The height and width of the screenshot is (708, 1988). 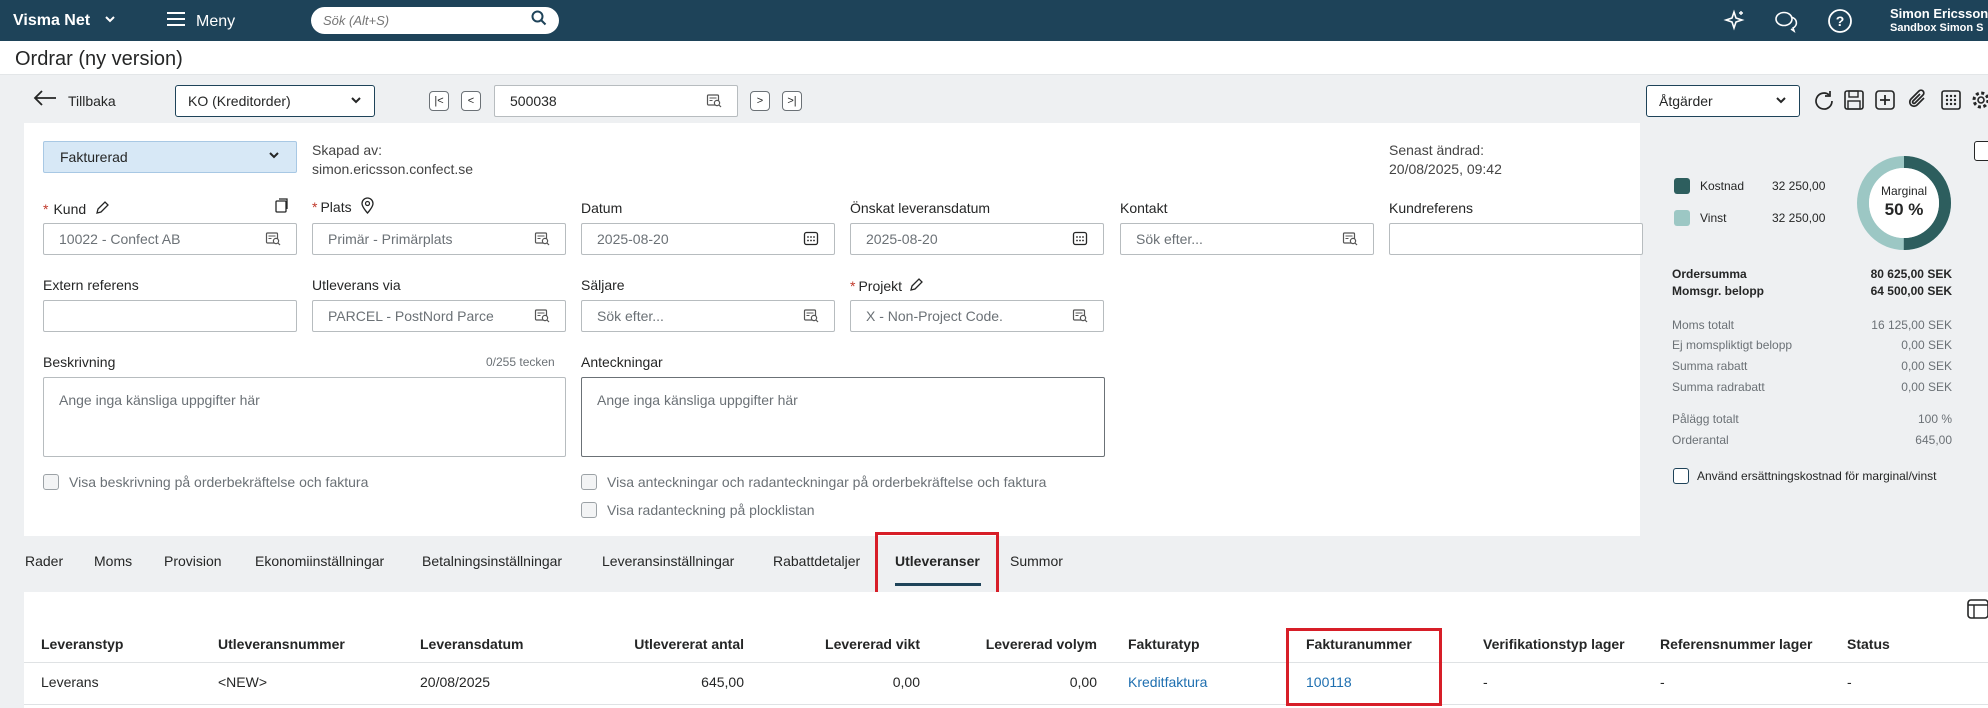 What do you see at coordinates (1723, 101) in the screenshot?
I see `actions-button: Åtgärder` at bounding box center [1723, 101].